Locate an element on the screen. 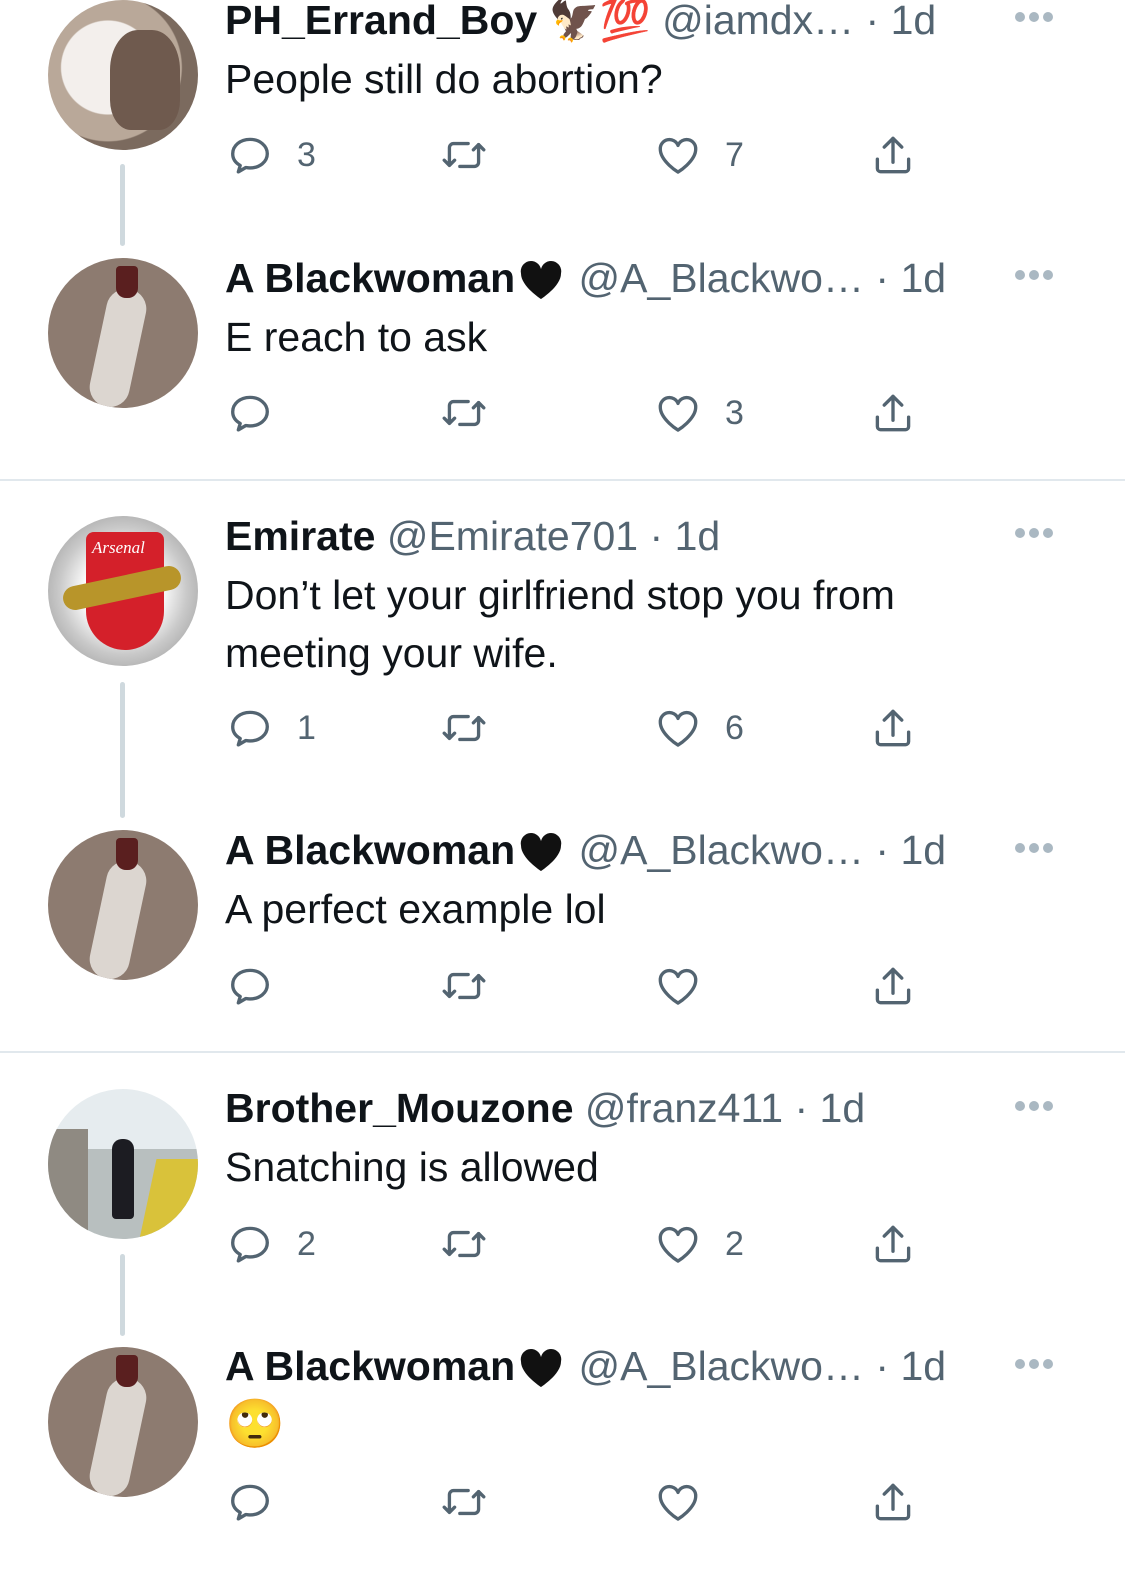 Image resolution: width=1125 pixels, height=1591 pixels. tweet-header: Brother_Mouzone @franz411 · 1d is located at coordinates (610, 1108).